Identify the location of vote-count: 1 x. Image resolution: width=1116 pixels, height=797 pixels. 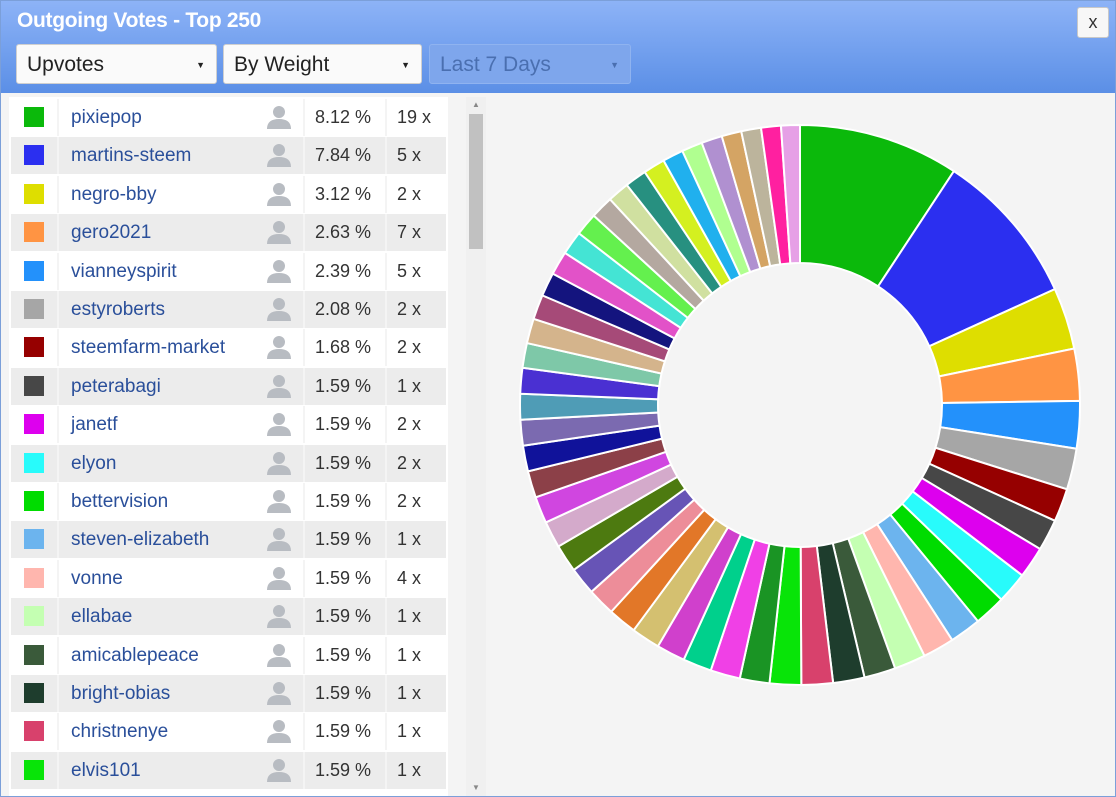
(409, 693).